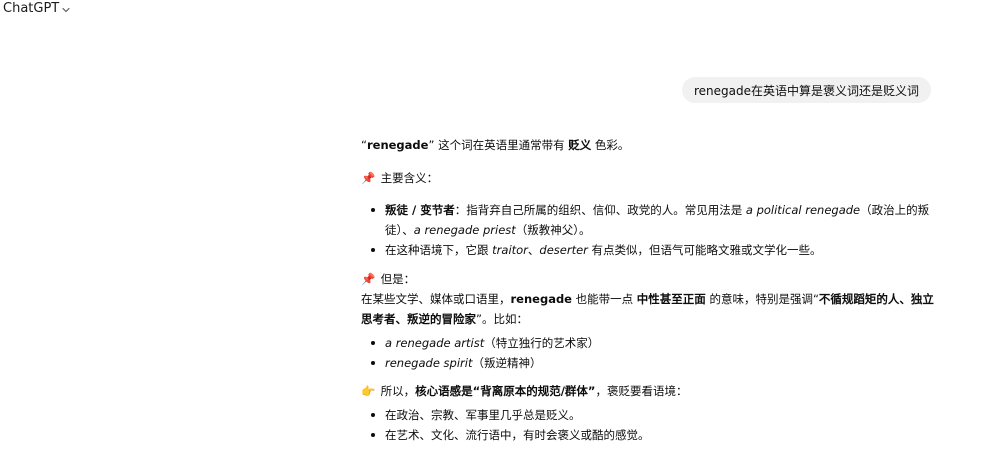  What do you see at coordinates (541, 299) in the screenshot?
I see `bold-word: renegade` at bounding box center [541, 299].